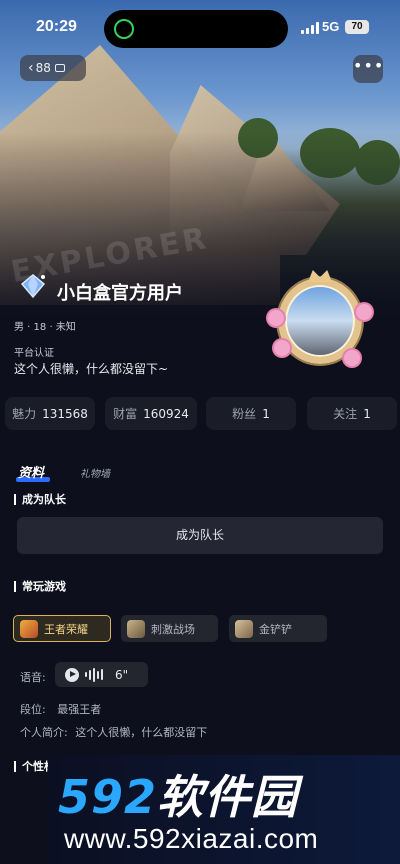 This screenshot has height=864, width=400. What do you see at coordinates (352, 413) in the screenshot?
I see `stat-following: 关注 1` at bounding box center [352, 413].